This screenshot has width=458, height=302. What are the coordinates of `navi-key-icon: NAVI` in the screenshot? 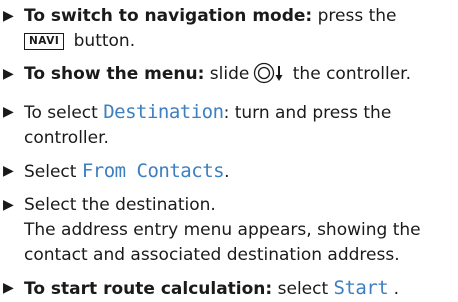 It's located at (44, 41).